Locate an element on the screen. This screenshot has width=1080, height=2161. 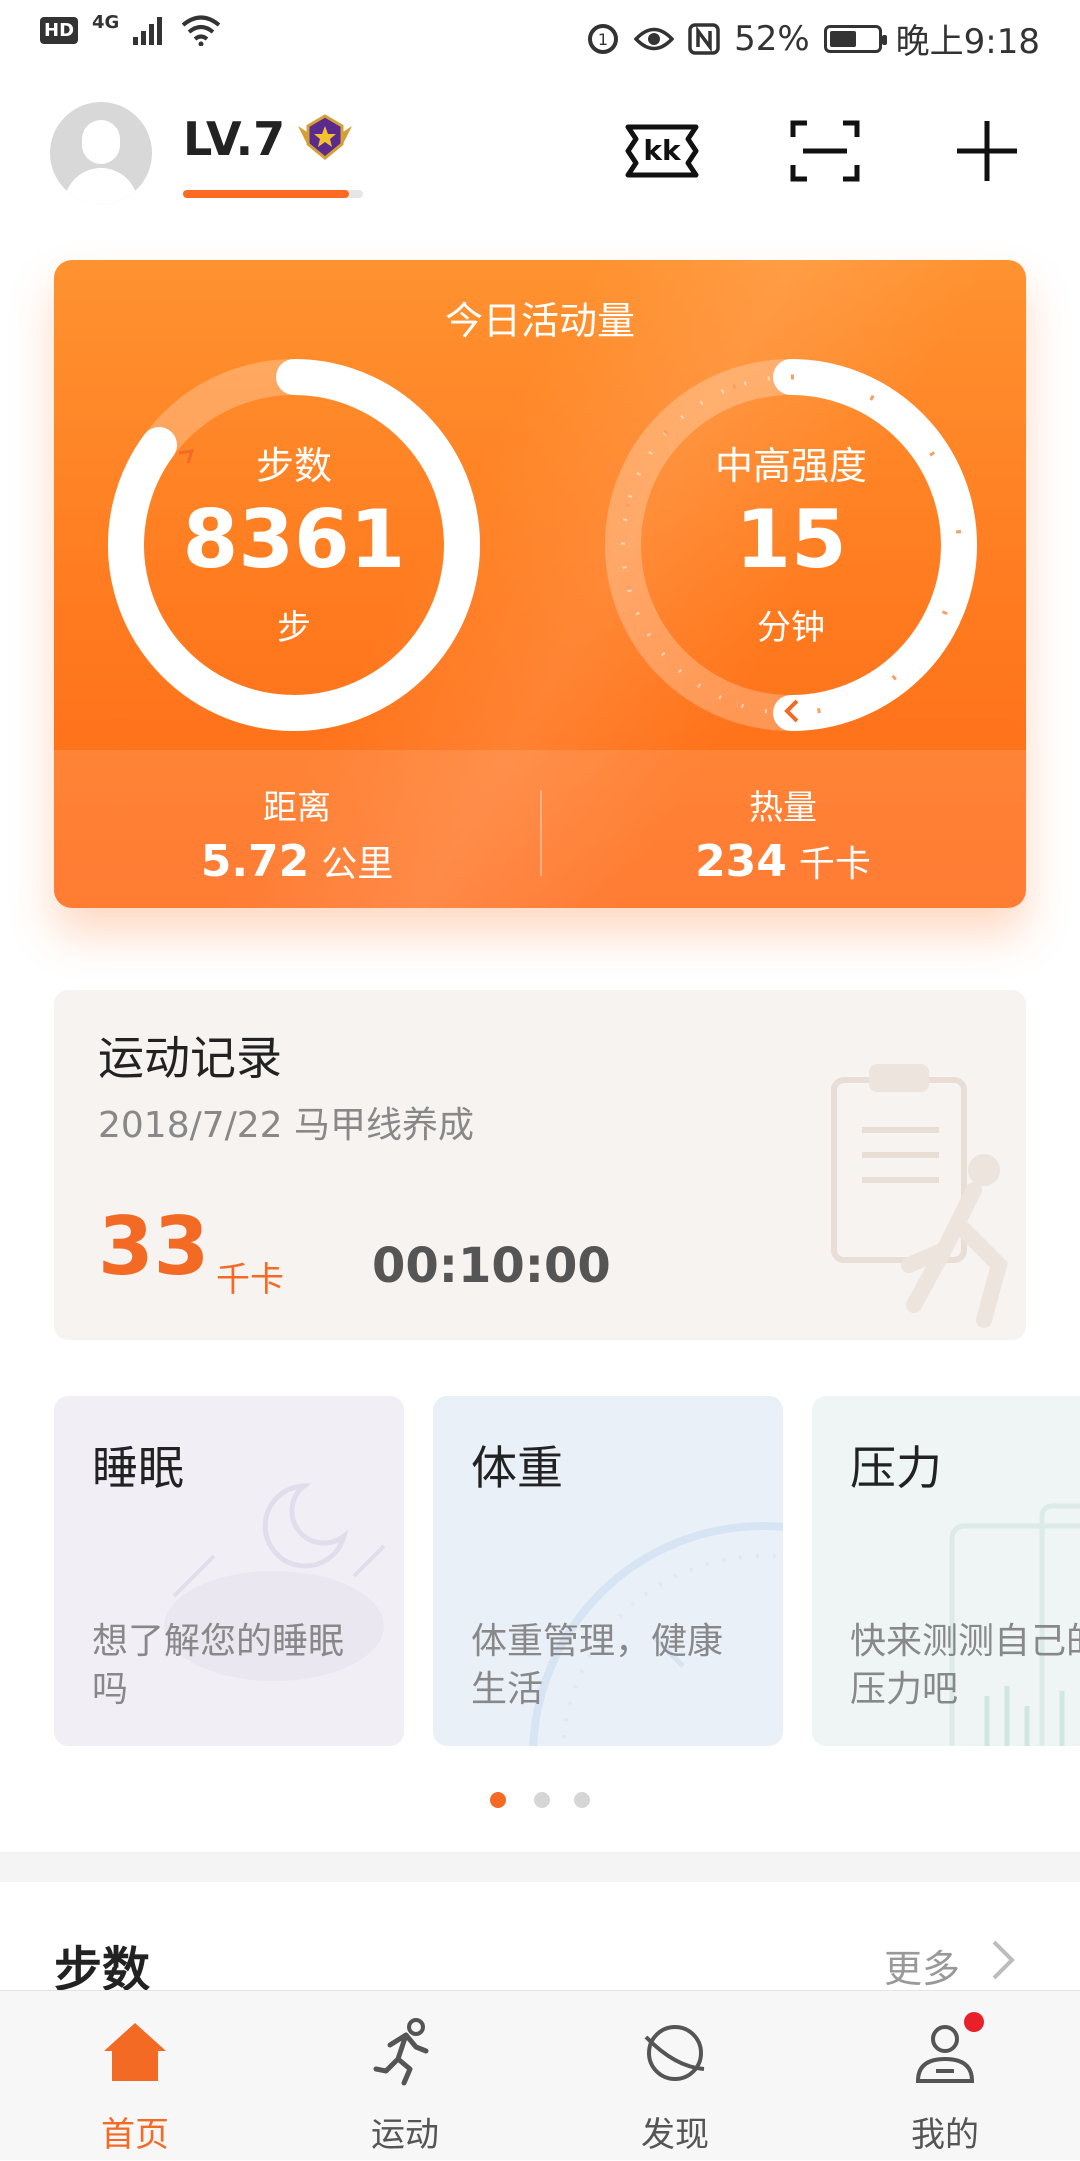
eye-comfort-icon is located at coordinates (654, 38).